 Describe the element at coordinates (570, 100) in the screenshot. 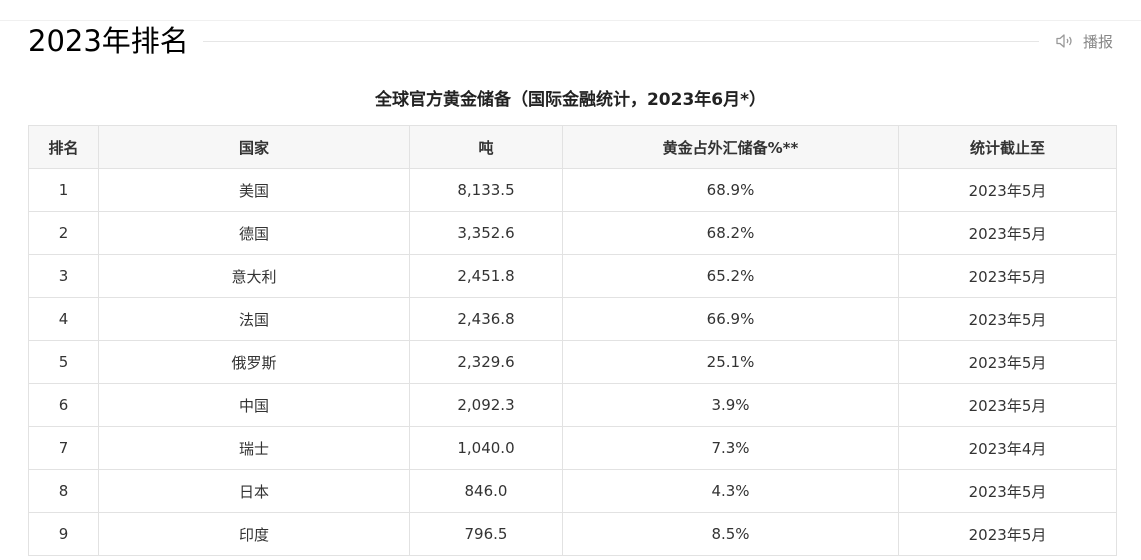

I see `table-caption: 全球官方黄金储备（国际金融统计，2023年6月*）` at that location.